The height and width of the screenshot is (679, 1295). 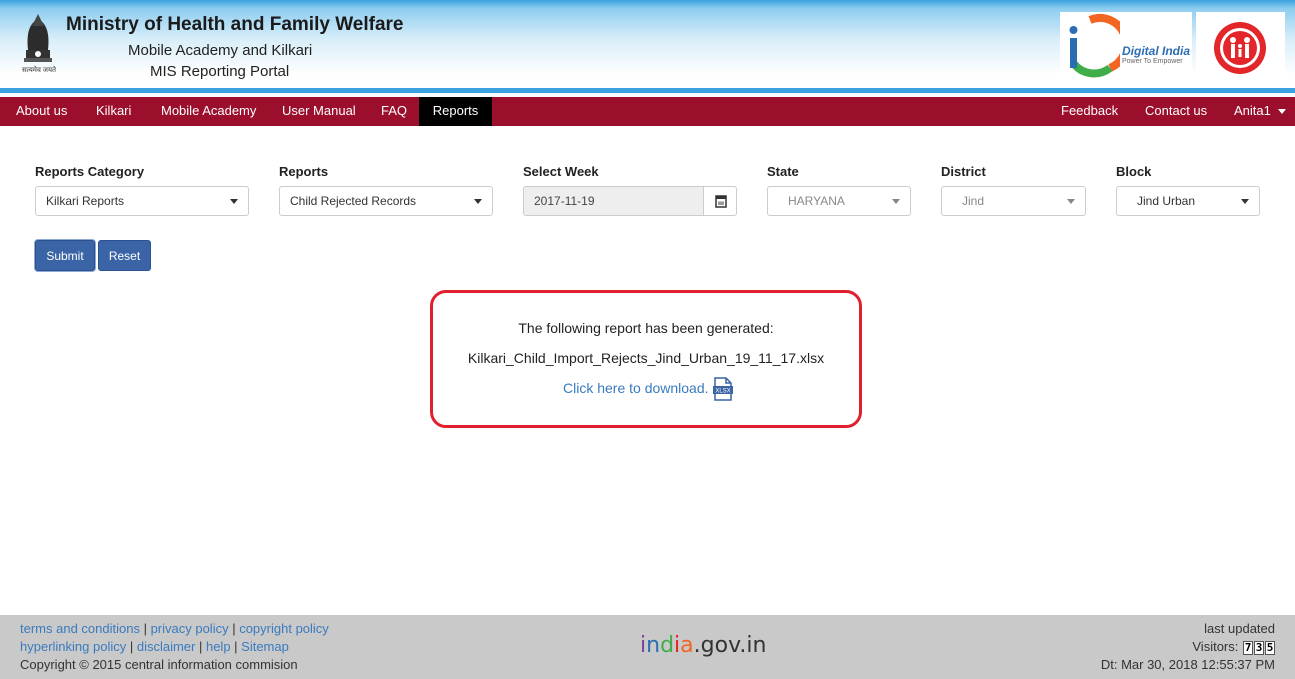 What do you see at coordinates (304, 171) in the screenshot?
I see `reports-label: Reports` at bounding box center [304, 171].